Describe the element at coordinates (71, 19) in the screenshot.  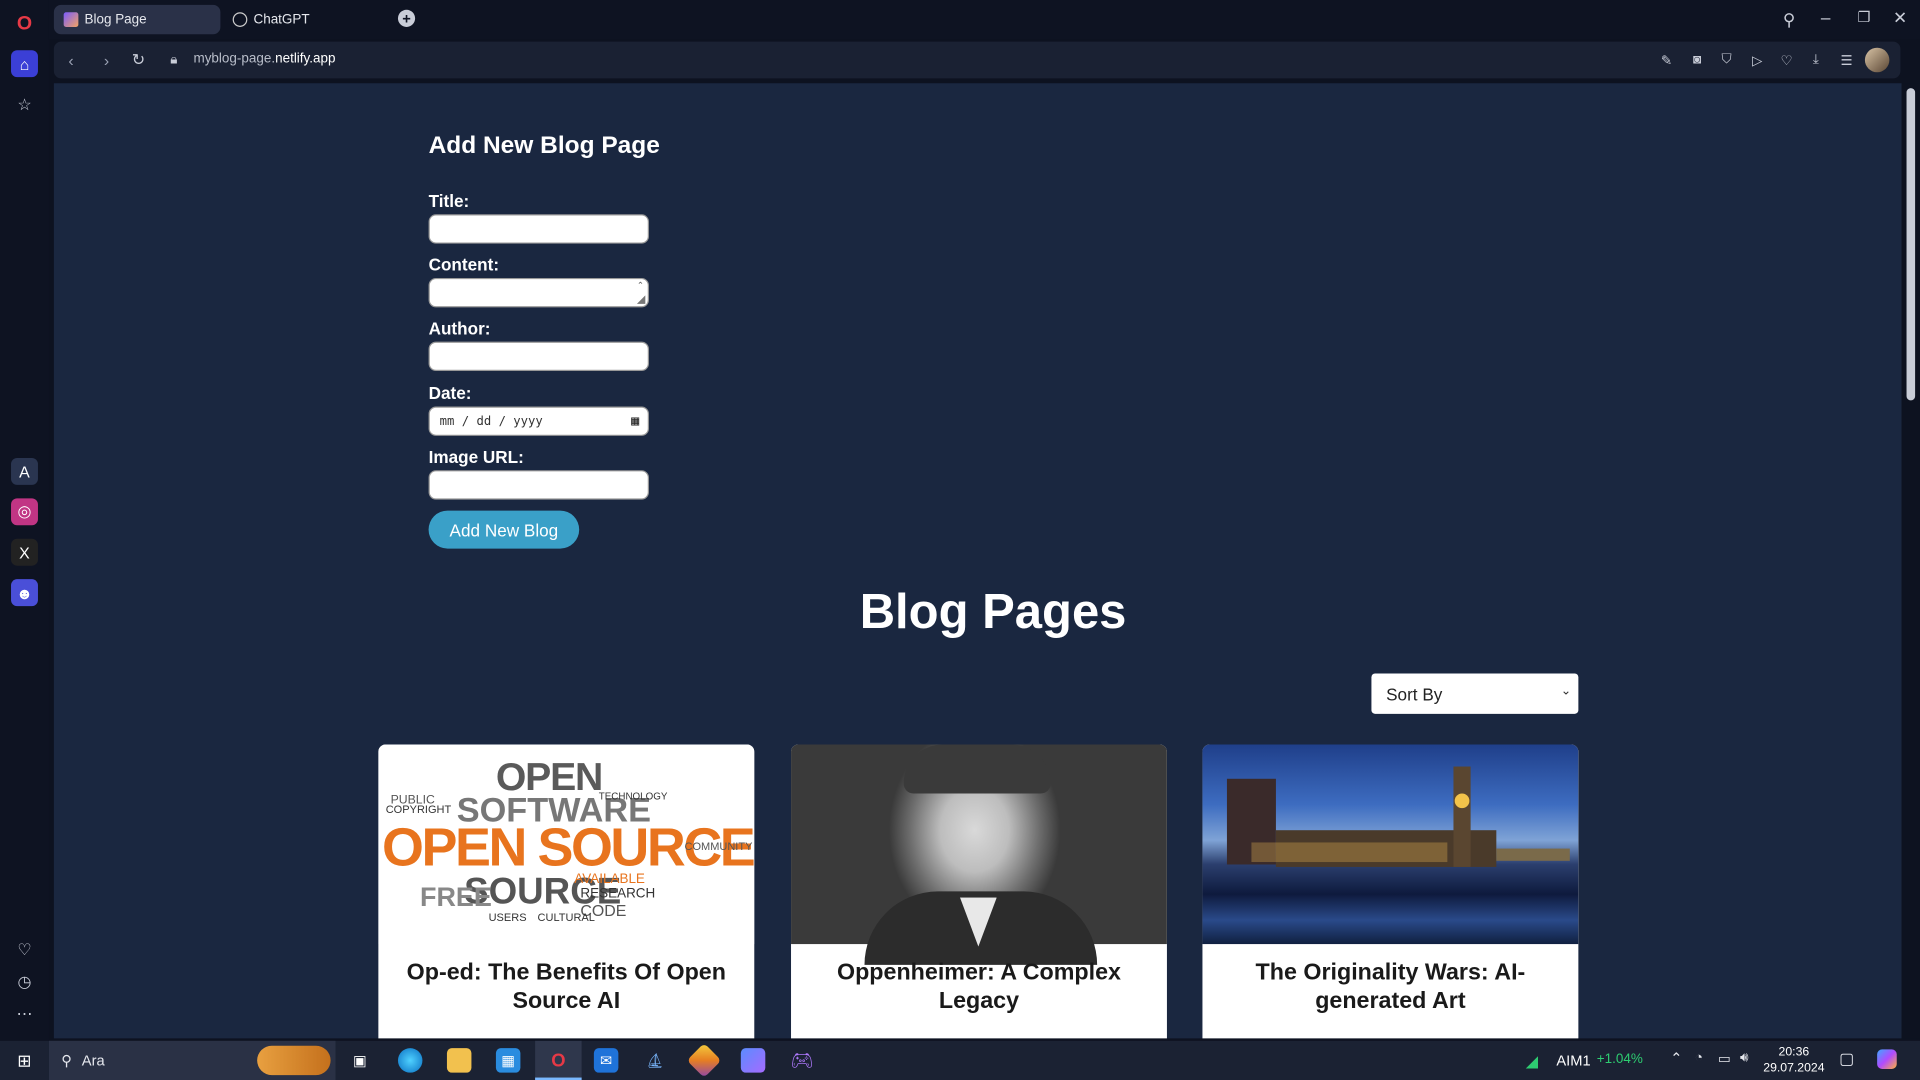
I see `blog-favicon` at that location.